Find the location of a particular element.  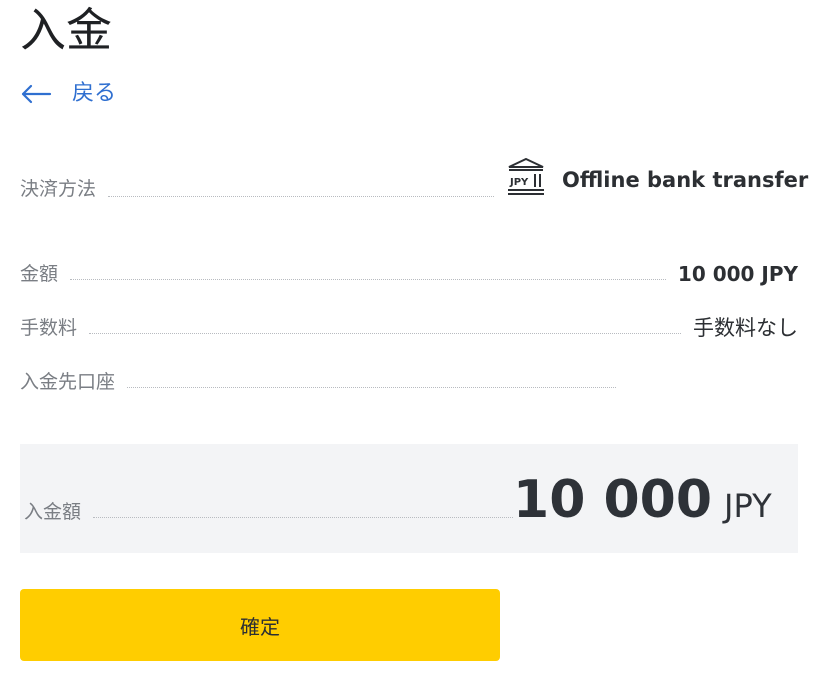

total-label: 入金額 is located at coordinates (53, 512).